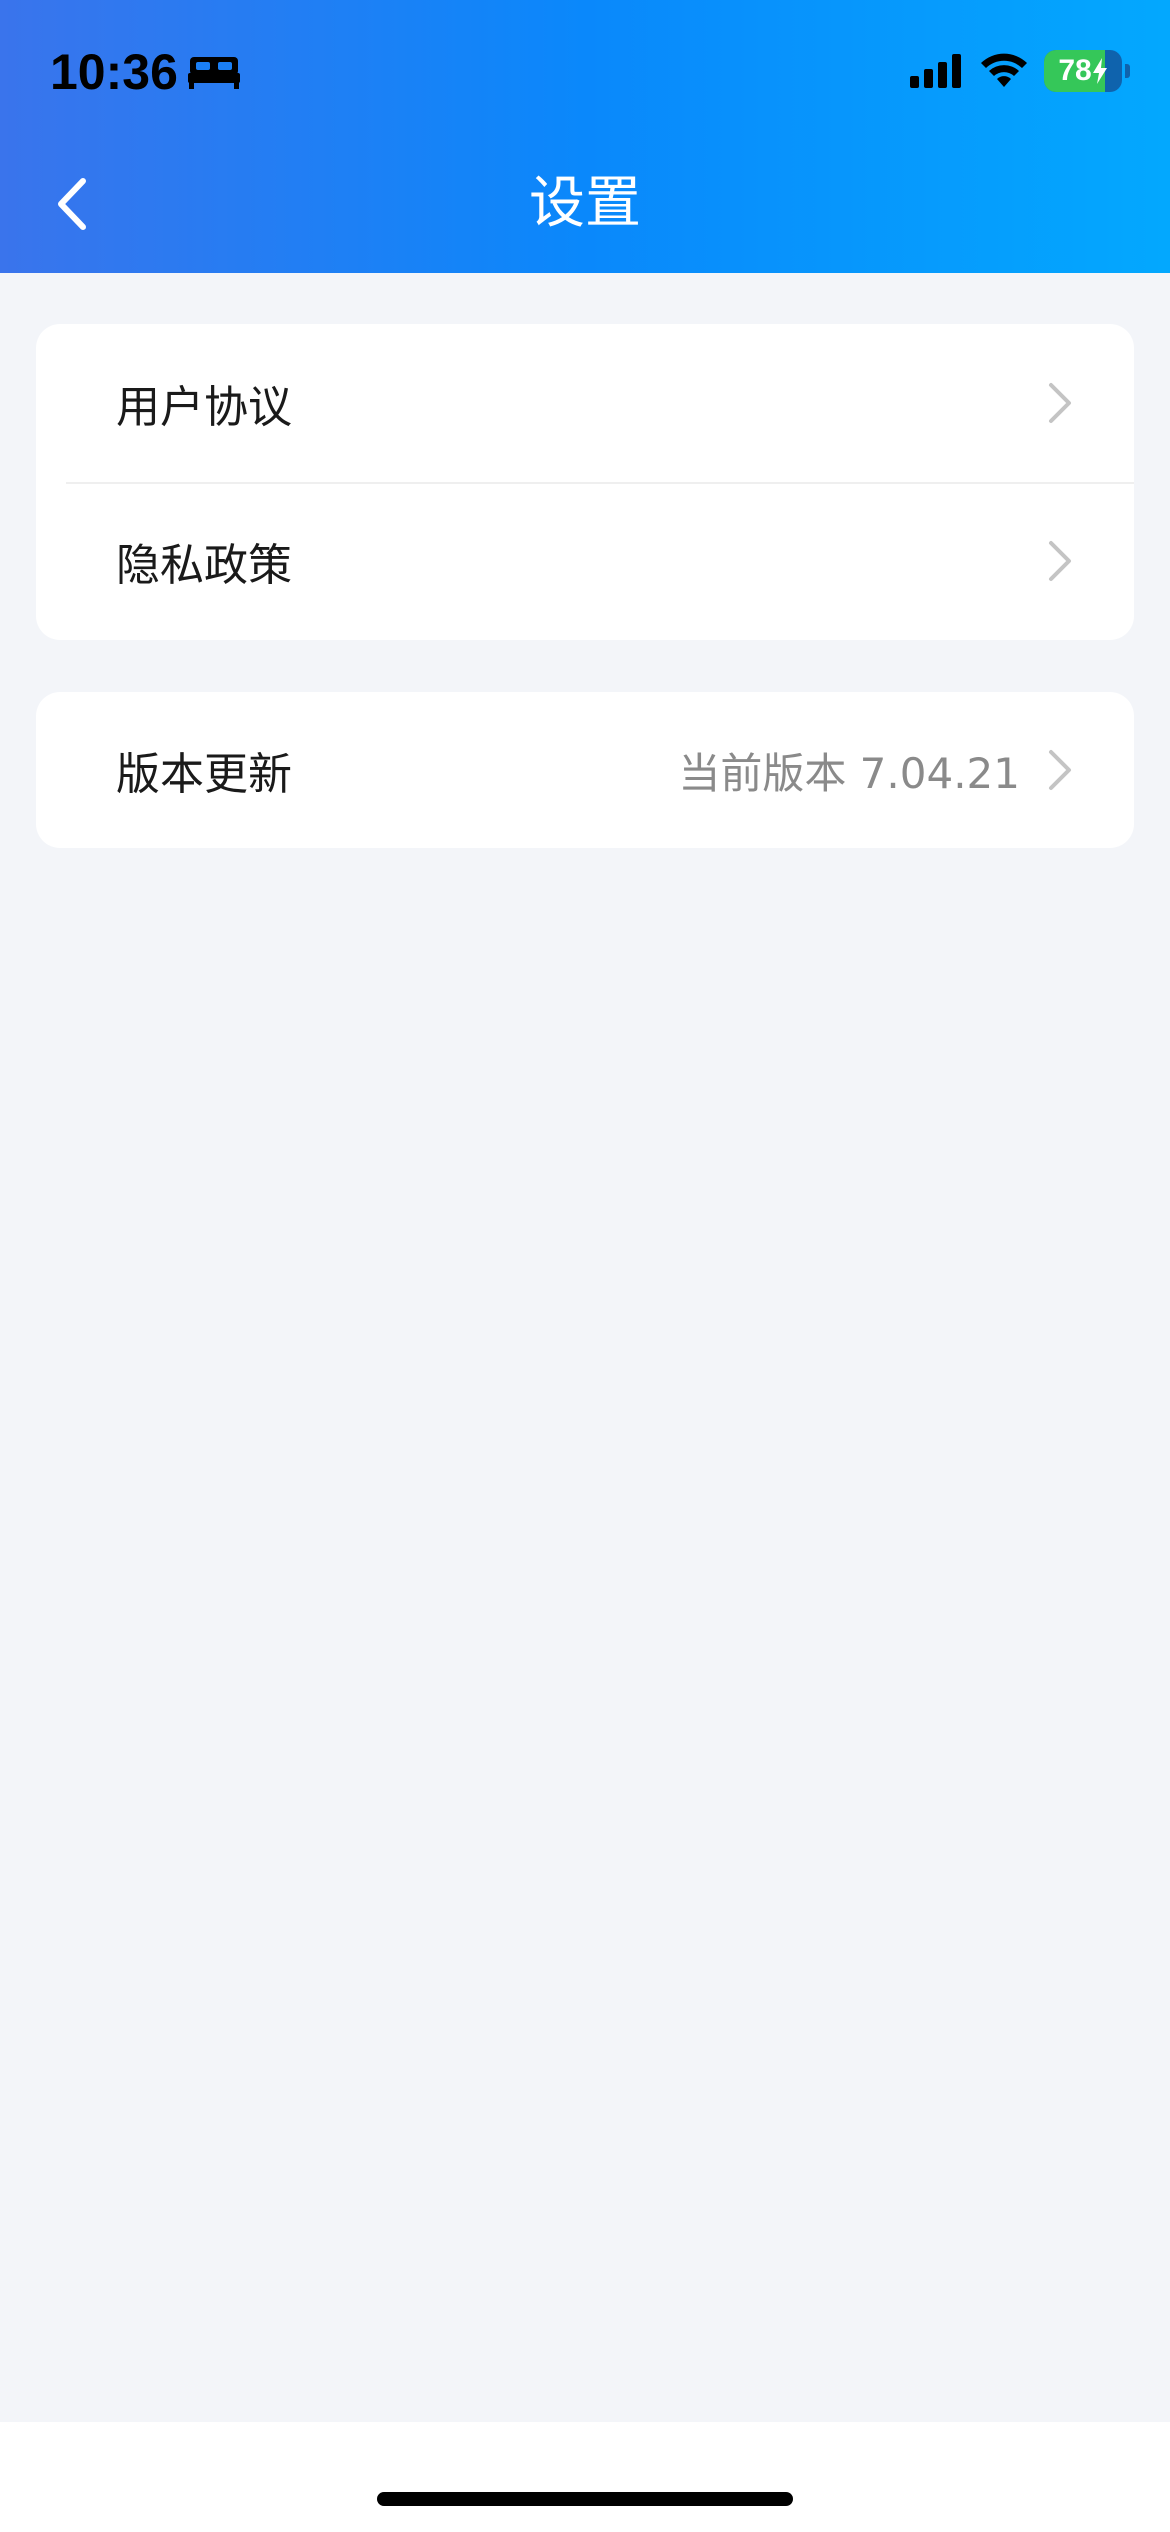 This screenshot has height=2532, width=1170. I want to click on battery-cap, so click(1127, 71).